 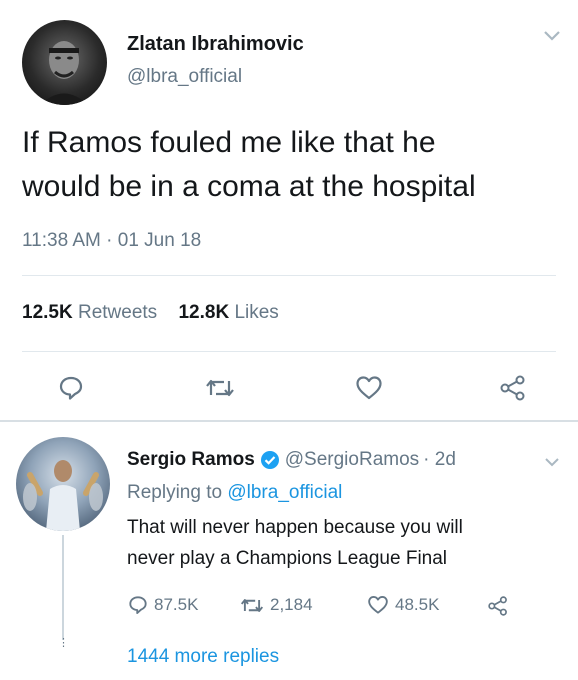 What do you see at coordinates (284, 492) in the screenshot?
I see `replying-to-handle-link: @lbra_official` at bounding box center [284, 492].